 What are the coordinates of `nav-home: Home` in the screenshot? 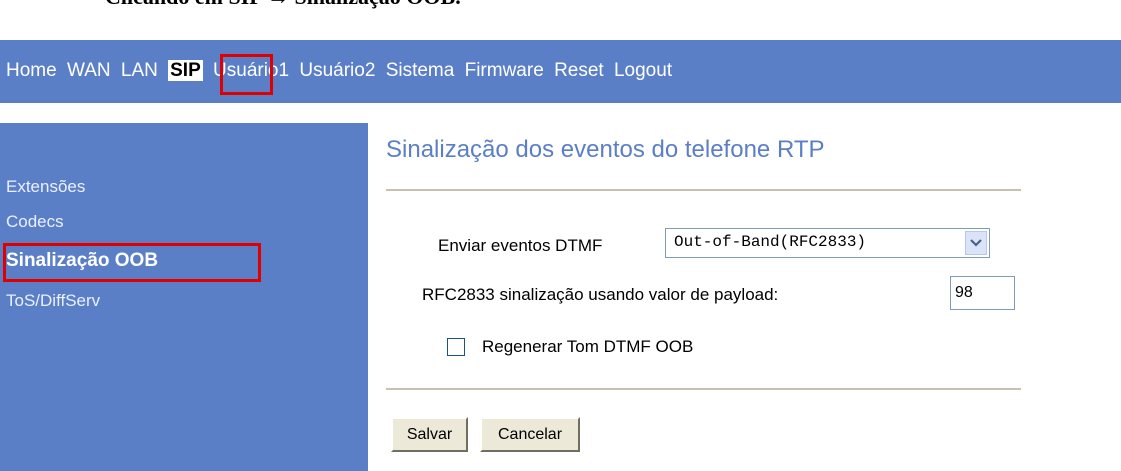 It's located at (31, 70).